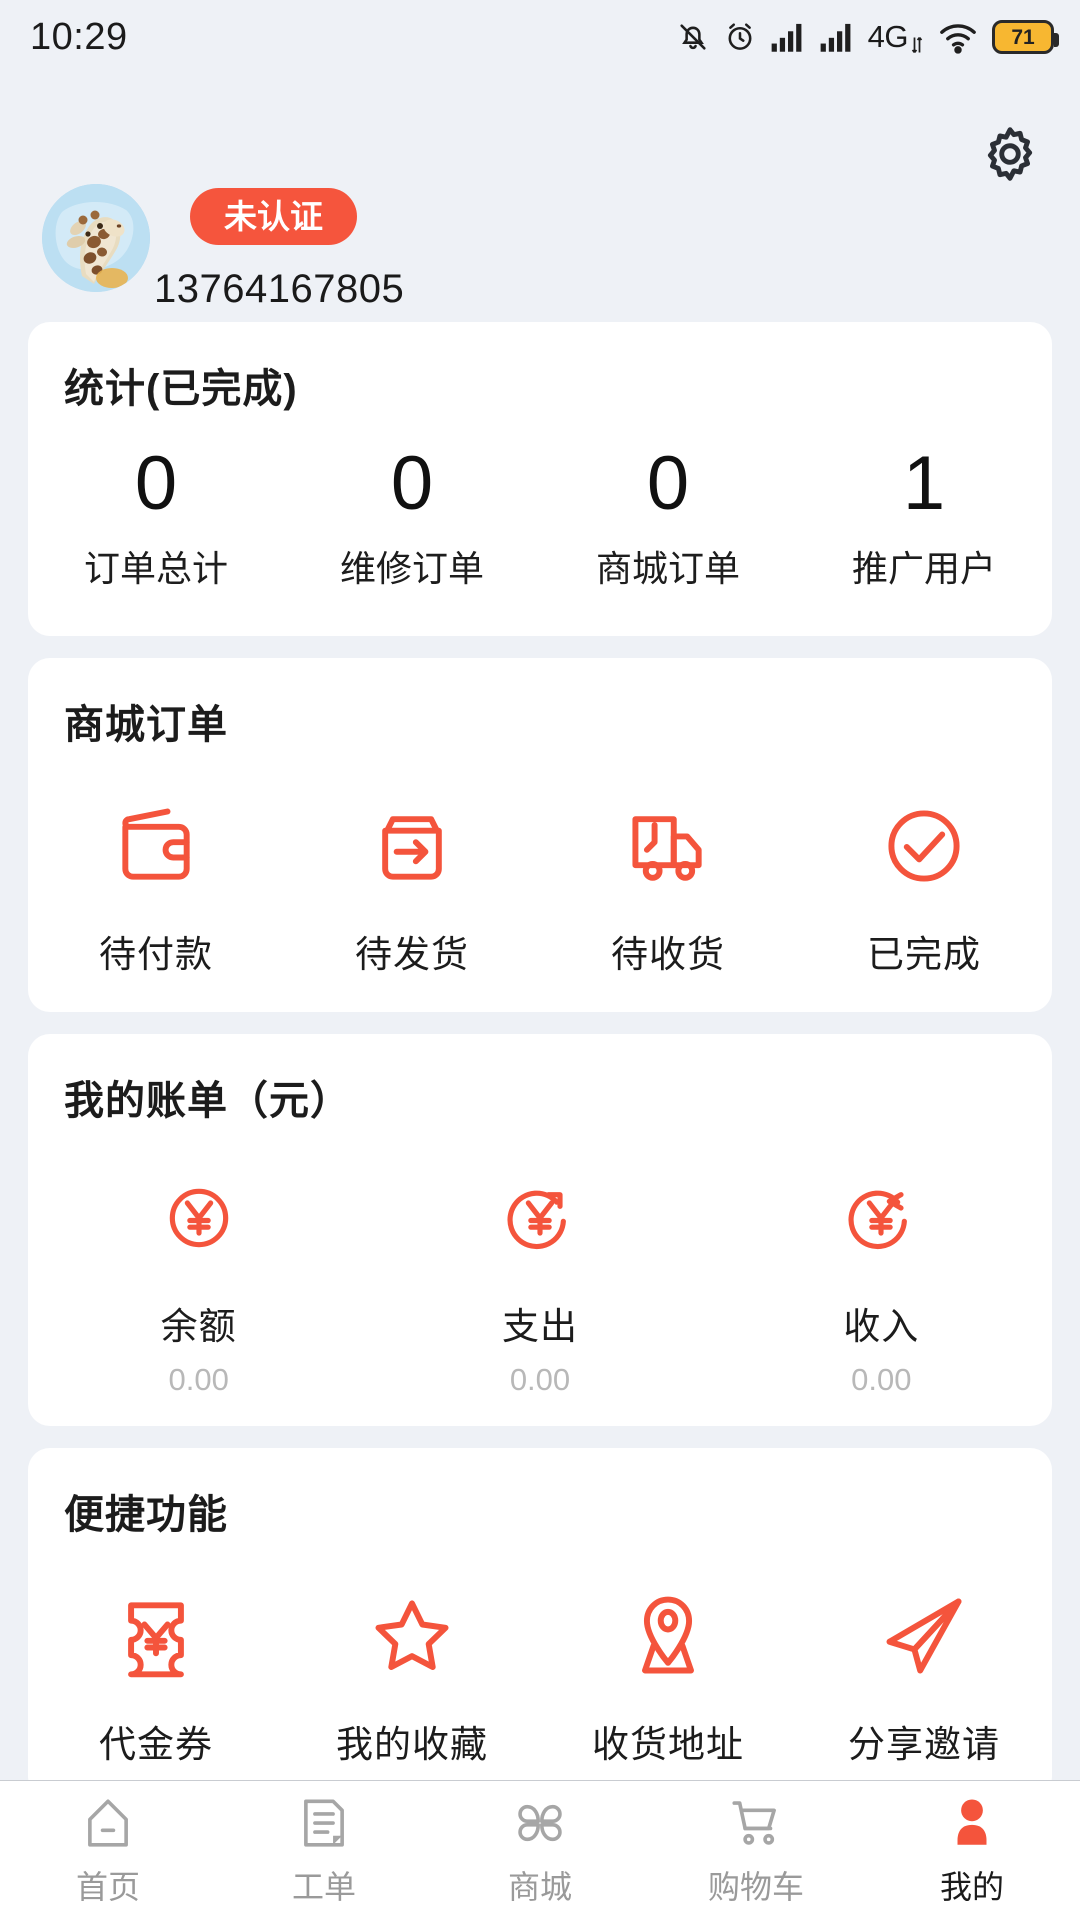 This screenshot has width=1080, height=1920. I want to click on tab-mall: 商城, so click(540, 1851).